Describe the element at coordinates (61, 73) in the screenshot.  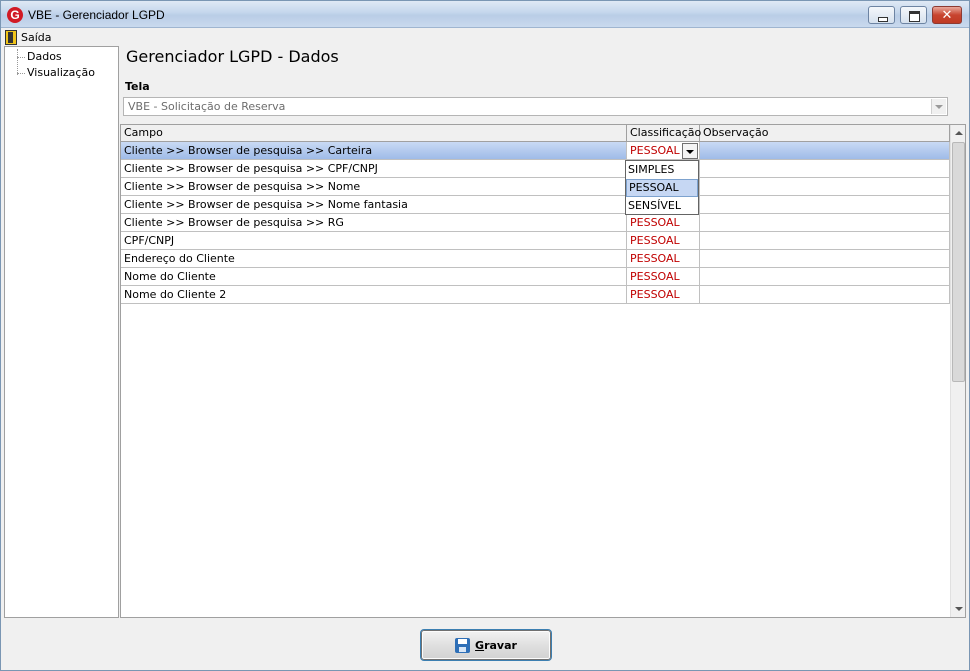
I see `tree-item-visualizacao: Visualização` at that location.